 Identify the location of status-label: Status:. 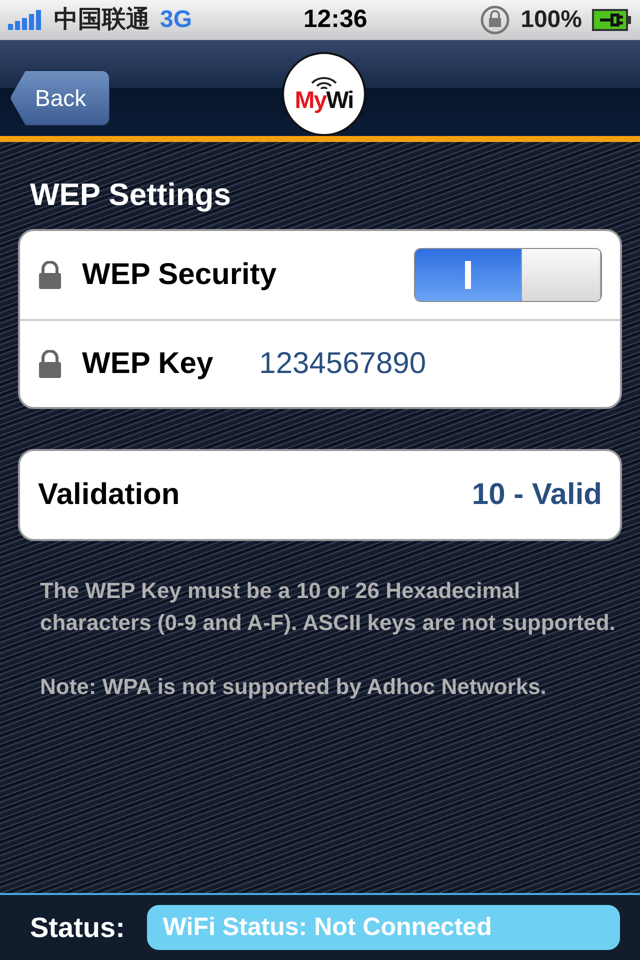
(77, 927).